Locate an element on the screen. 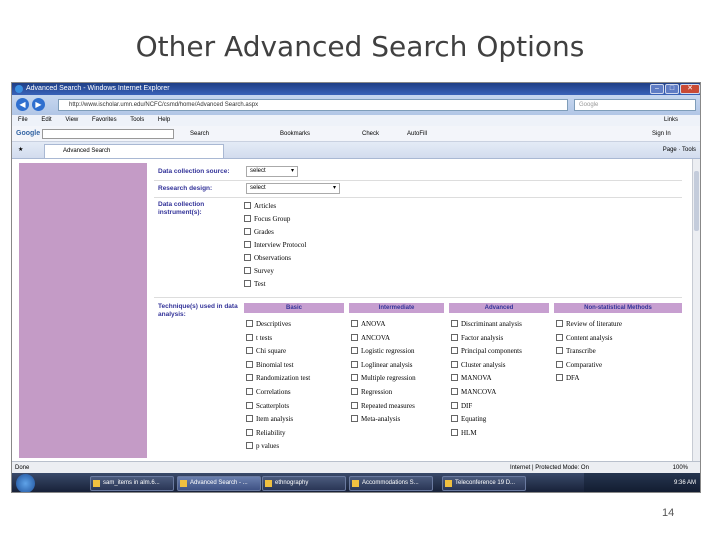  research-design-select: select ▾ is located at coordinates (293, 188).